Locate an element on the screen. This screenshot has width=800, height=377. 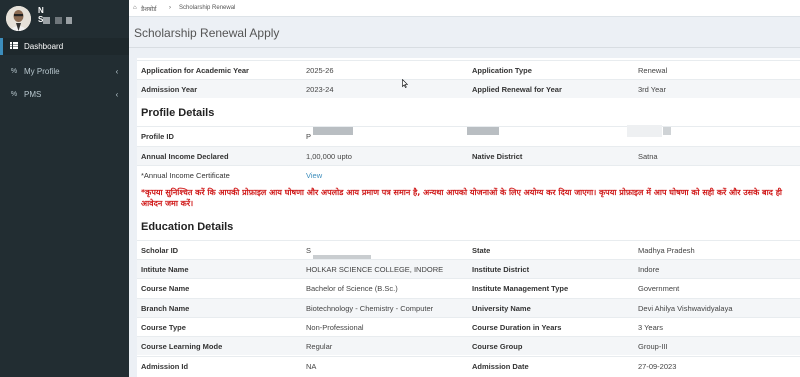
field-label: Admission Date is located at coordinates (500, 366).